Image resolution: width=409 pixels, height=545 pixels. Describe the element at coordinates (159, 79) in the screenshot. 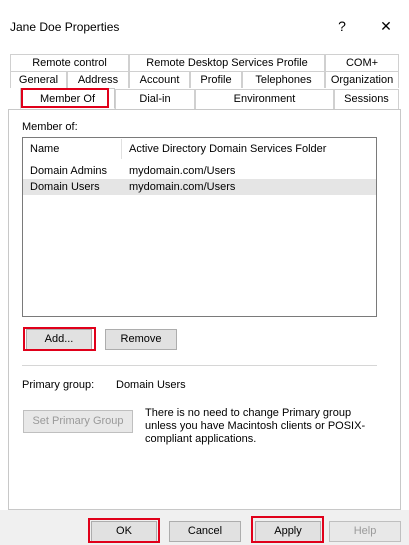

I see `tab-account: Account` at that location.